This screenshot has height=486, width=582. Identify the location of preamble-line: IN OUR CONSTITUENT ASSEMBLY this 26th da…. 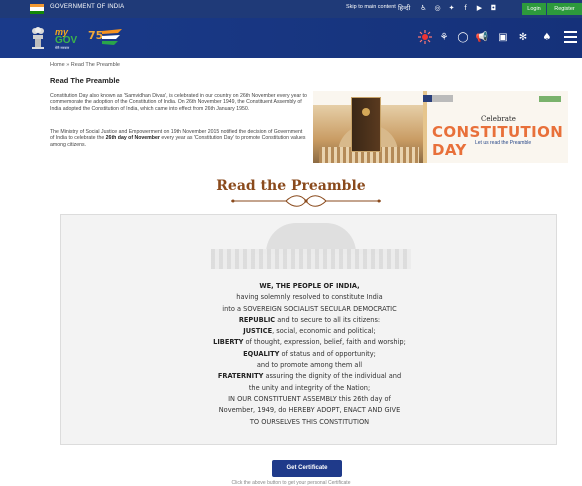
(309, 398).